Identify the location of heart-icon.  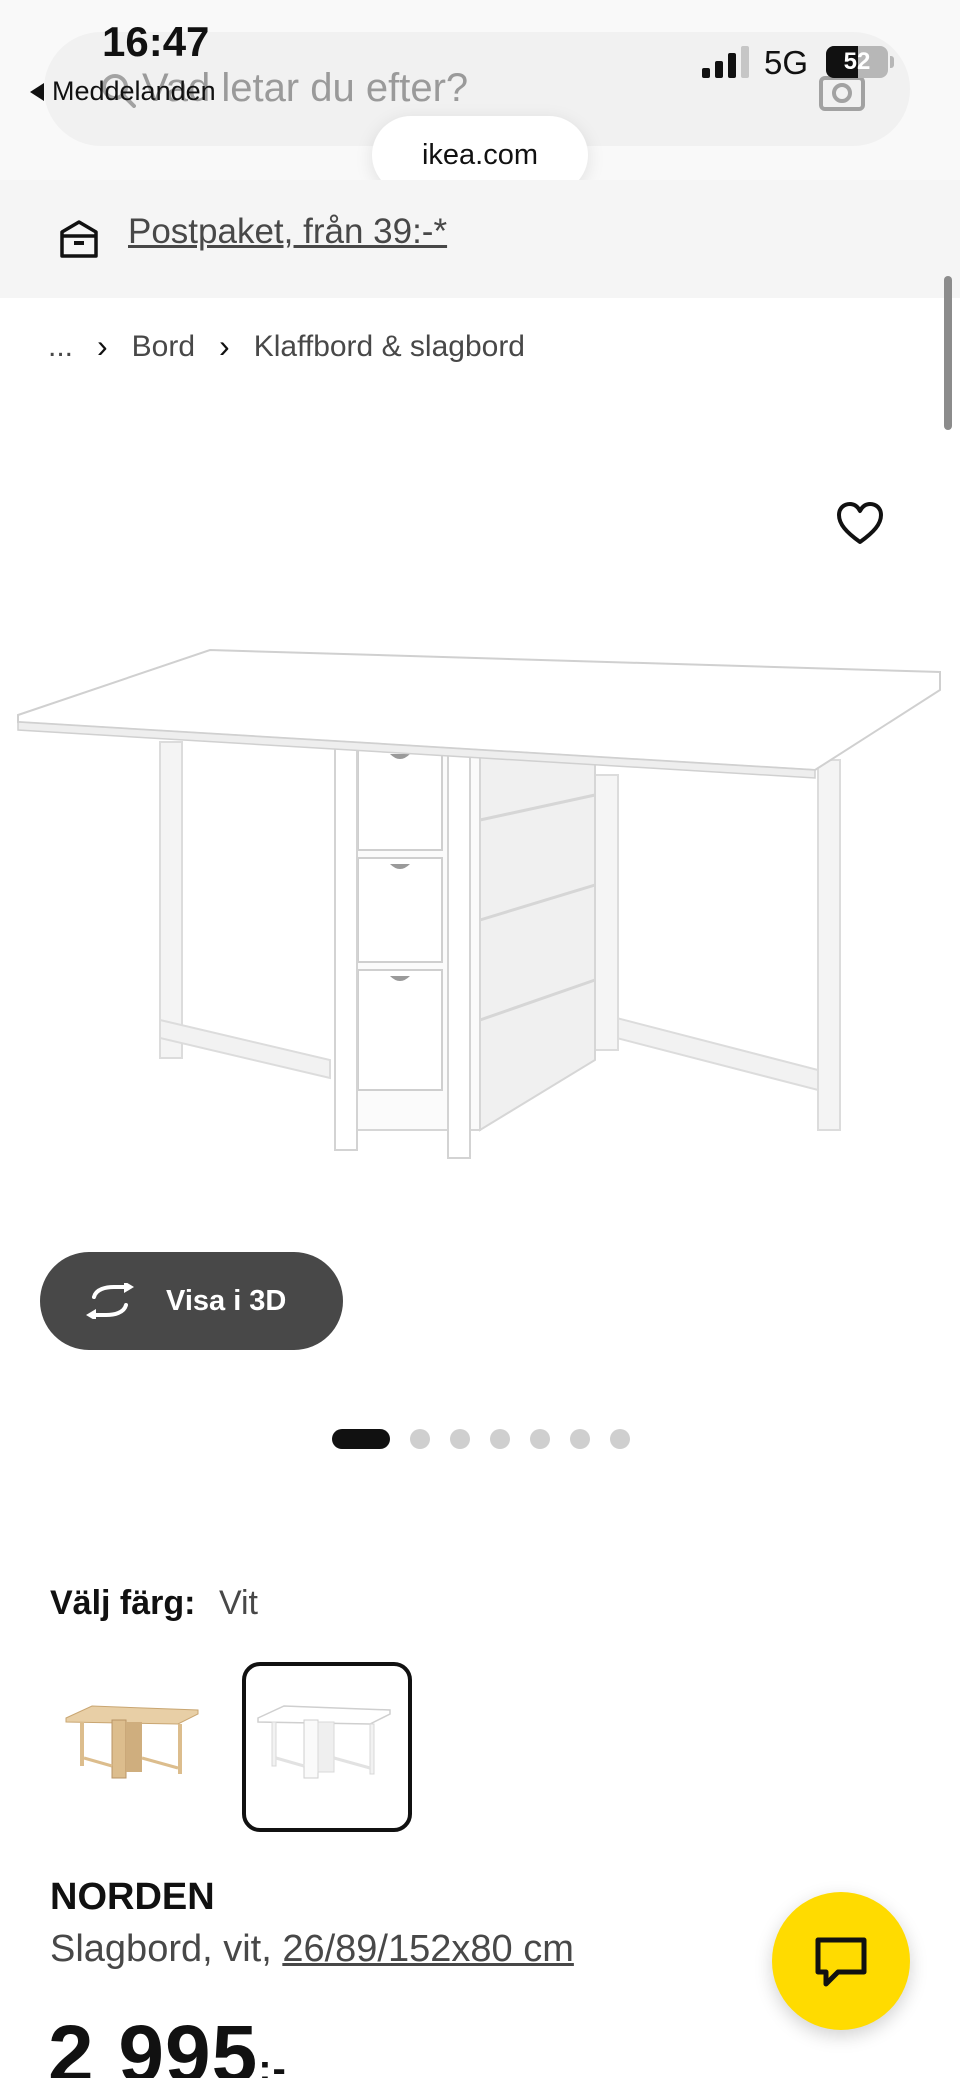
(860, 524).